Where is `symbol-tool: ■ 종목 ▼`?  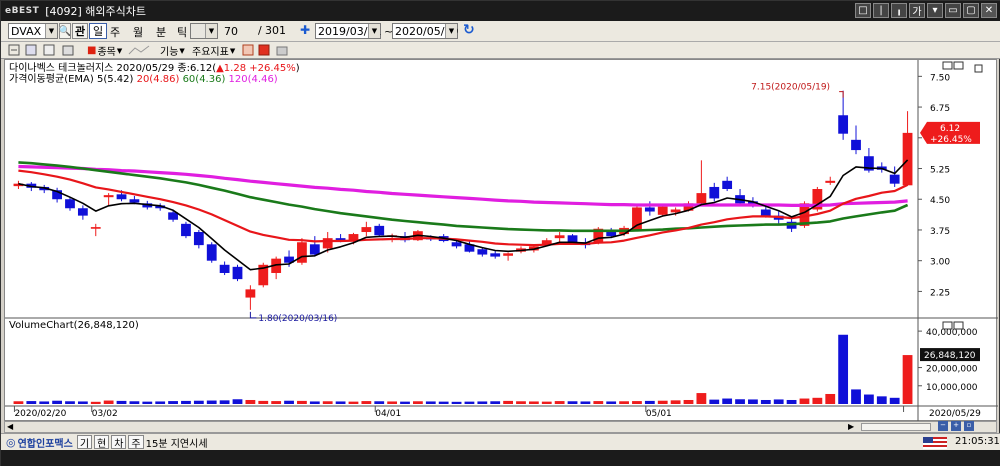
symbol-tool: ■ 종목 ▼ is located at coordinates (104, 50).